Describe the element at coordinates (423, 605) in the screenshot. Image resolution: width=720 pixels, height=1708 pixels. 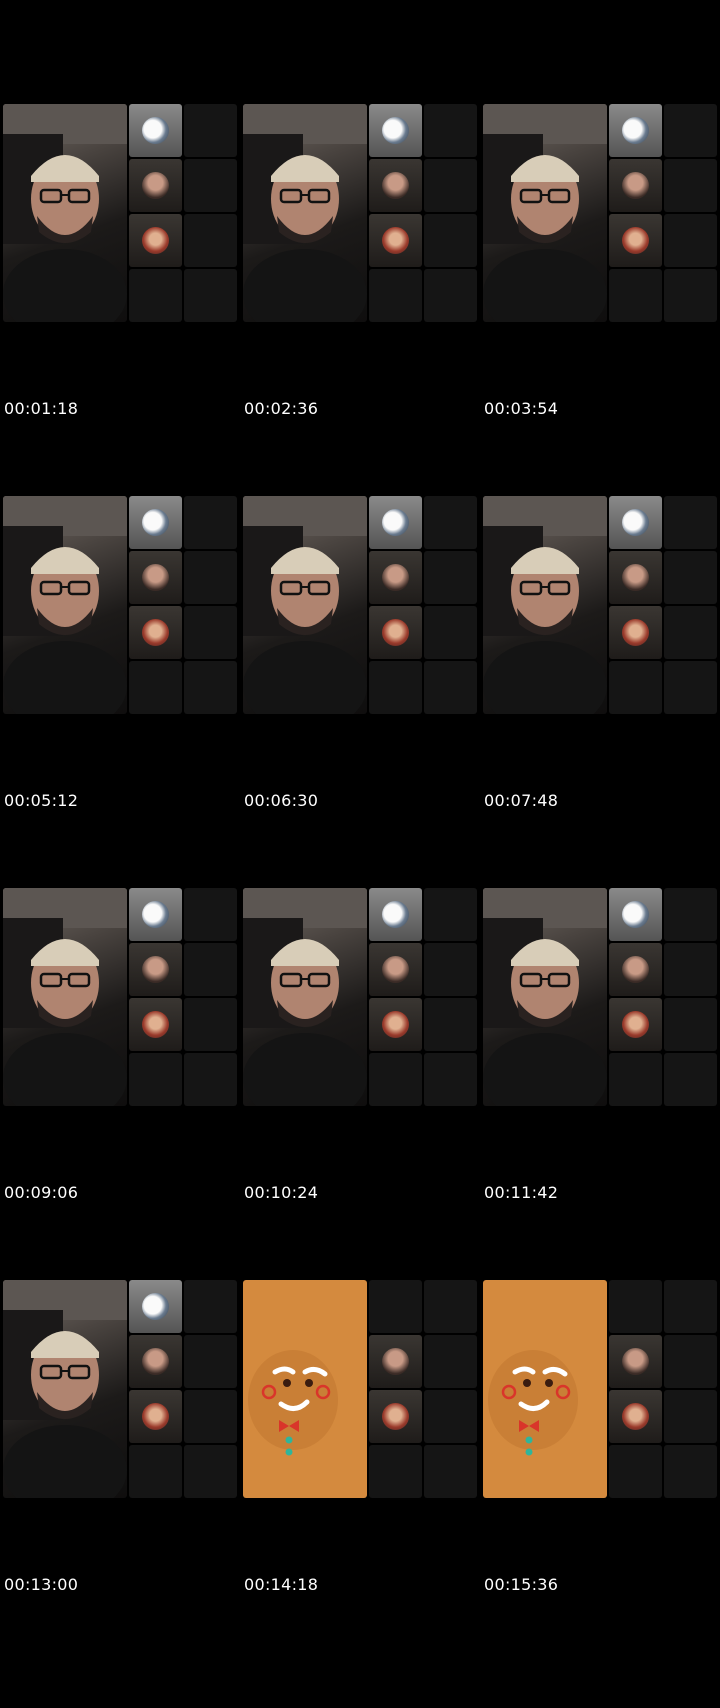
I see `participant-tile-grid` at that location.